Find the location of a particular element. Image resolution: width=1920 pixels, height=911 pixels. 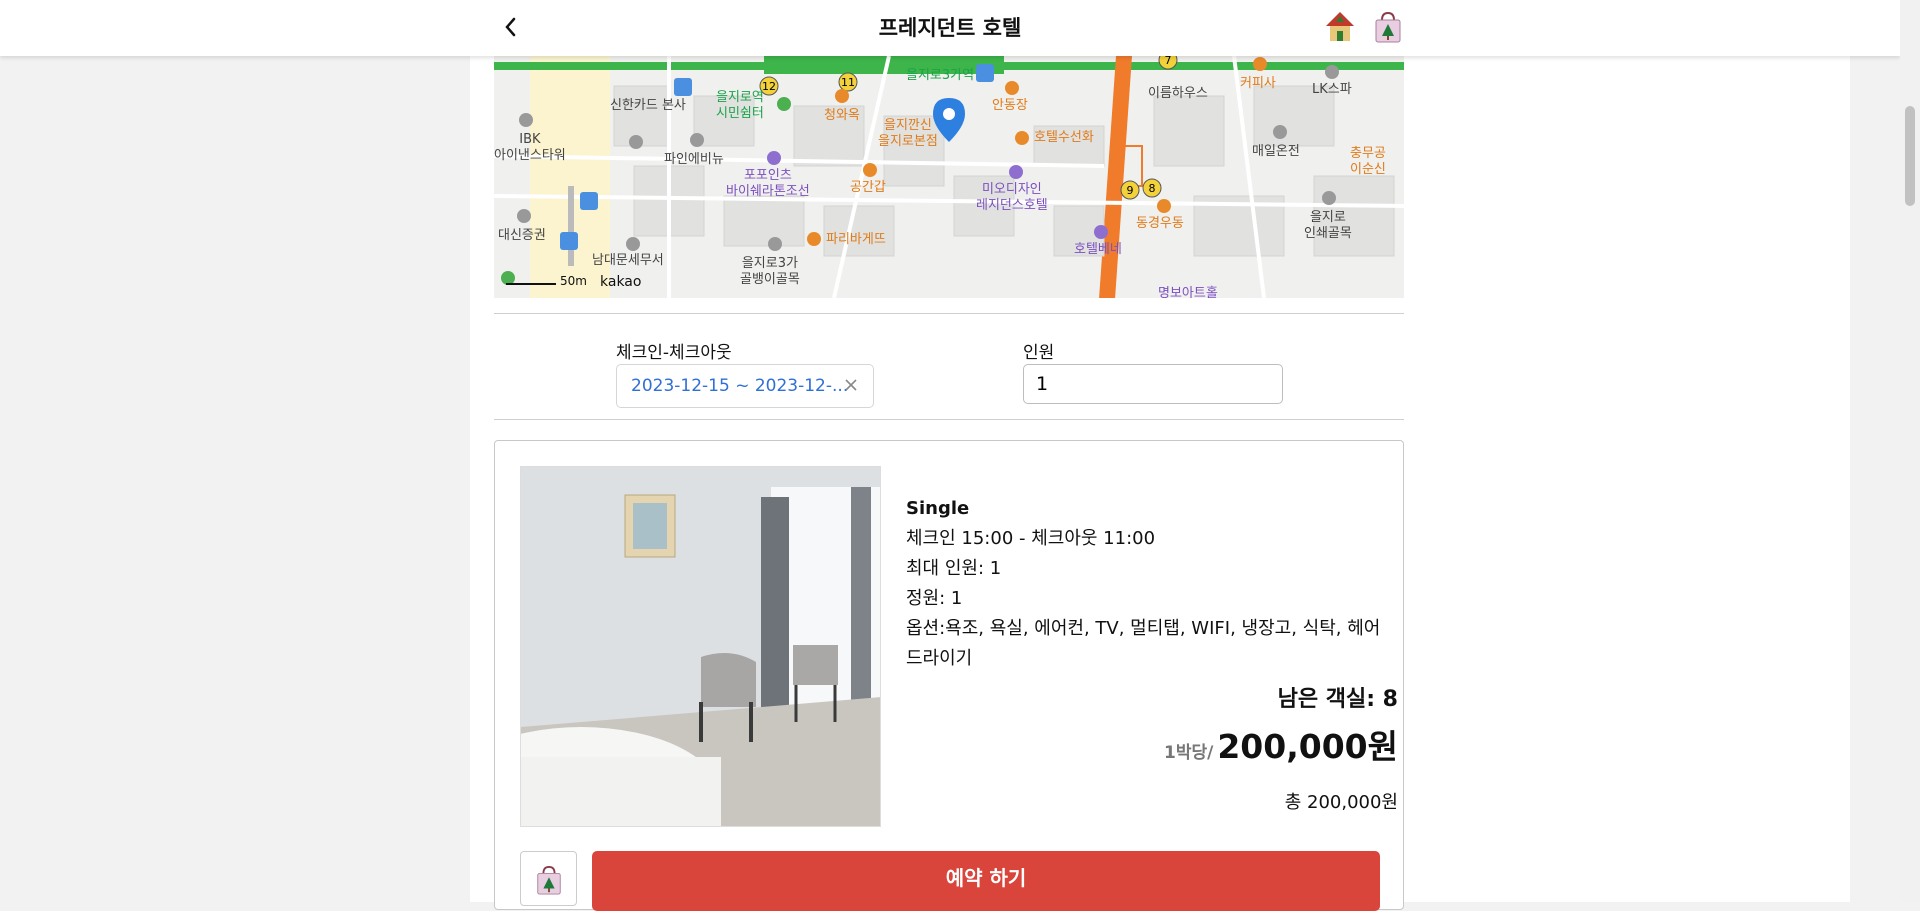

map-label-euljiro-station: 을지로역 시민쉼터 is located at coordinates (740, 105).